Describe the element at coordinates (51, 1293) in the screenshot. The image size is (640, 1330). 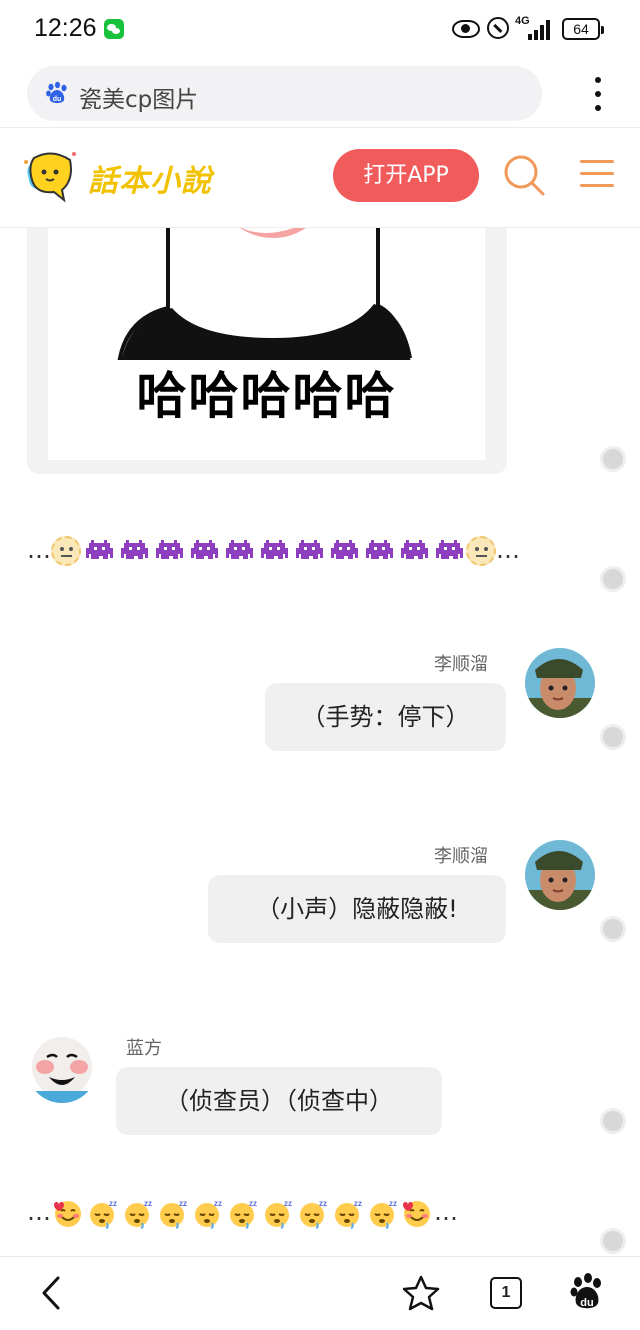
I see `back-icon` at that location.